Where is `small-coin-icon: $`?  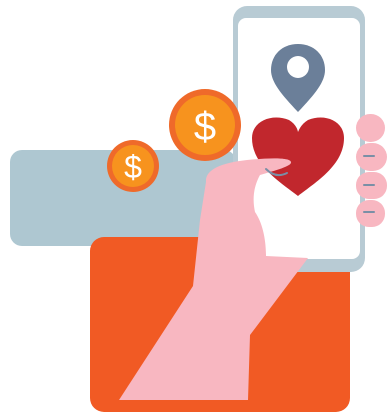 small-coin-icon: $ is located at coordinates (133, 166).